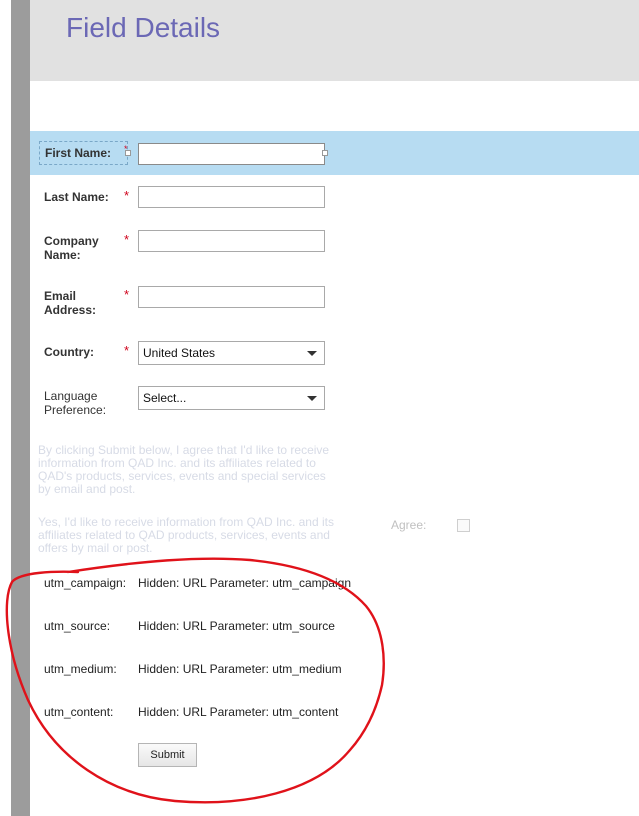 The height and width of the screenshot is (816, 639). What do you see at coordinates (143, 27) in the screenshot?
I see `page-title: Field Details` at bounding box center [143, 27].